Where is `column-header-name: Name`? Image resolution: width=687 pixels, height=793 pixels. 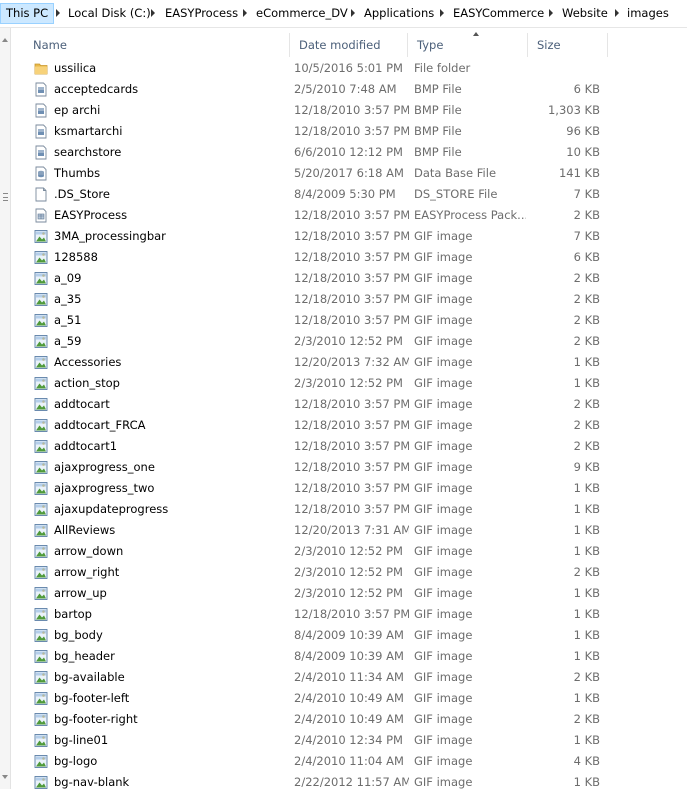
column-header-name: Name is located at coordinates (157, 45).